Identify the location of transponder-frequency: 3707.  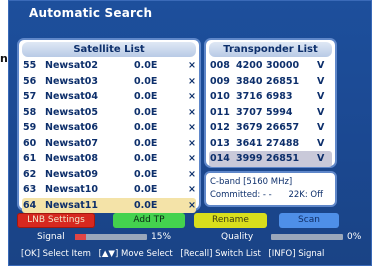
(249, 112).